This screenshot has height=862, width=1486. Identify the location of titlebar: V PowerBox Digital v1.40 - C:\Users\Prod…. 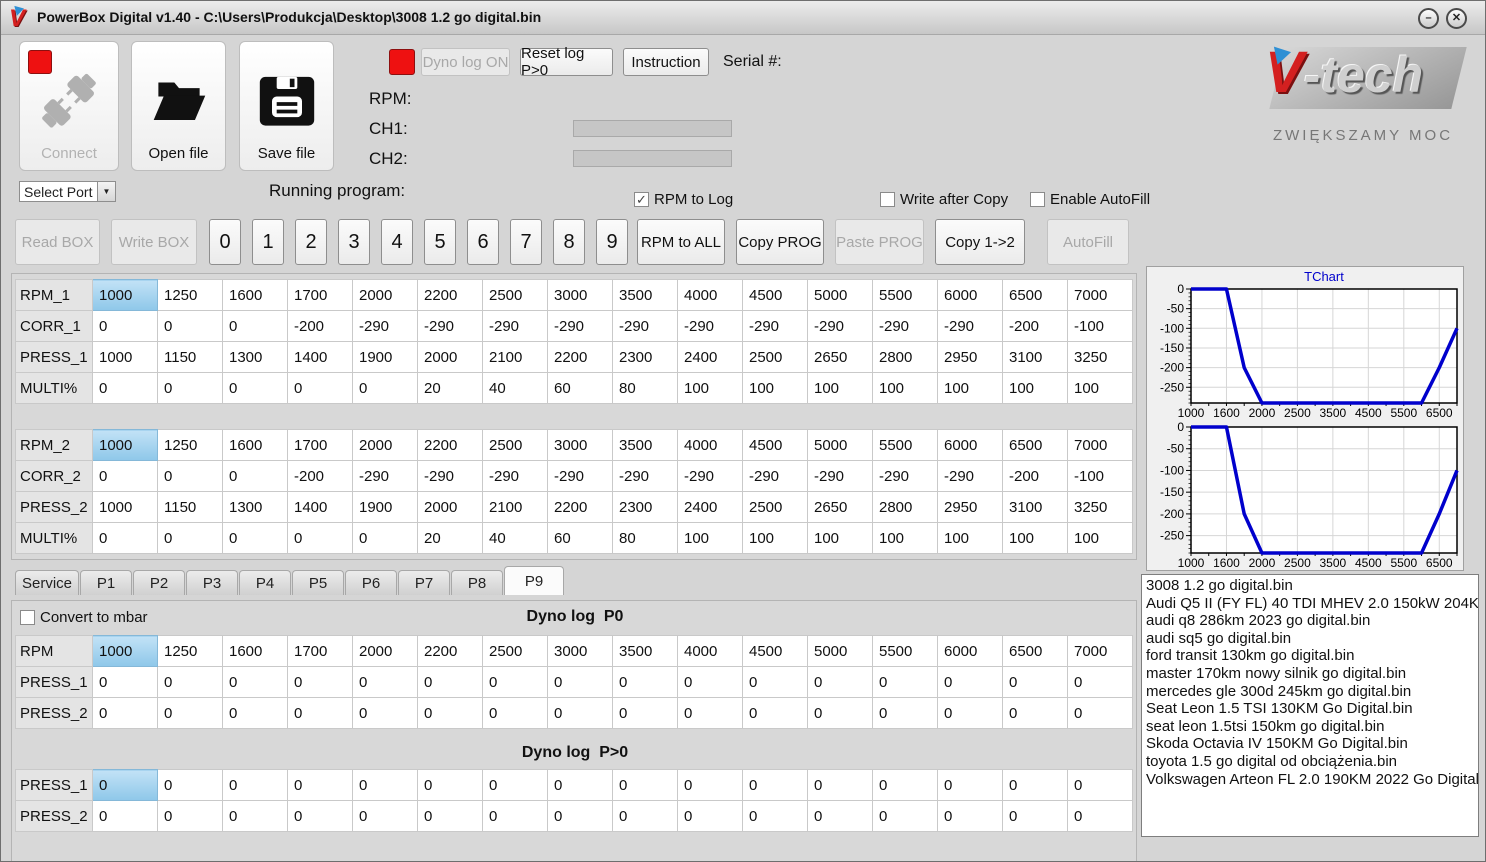
(743, 18).